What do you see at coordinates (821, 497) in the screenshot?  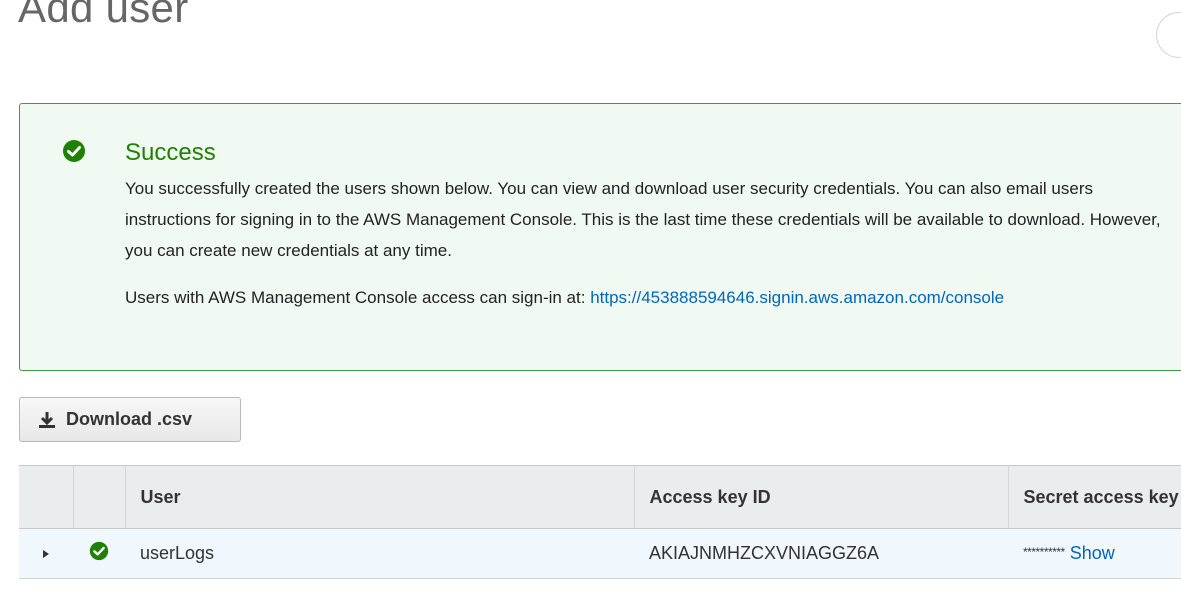 I see `column-header-access-key-id: Access key ID` at bounding box center [821, 497].